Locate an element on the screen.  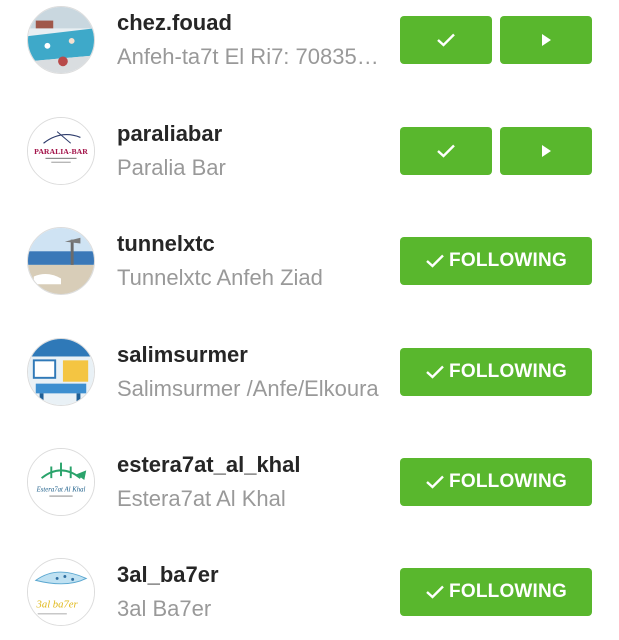
avatar-estera7at-logo: Estera7at Al Khal is located at coordinates (61, 482).